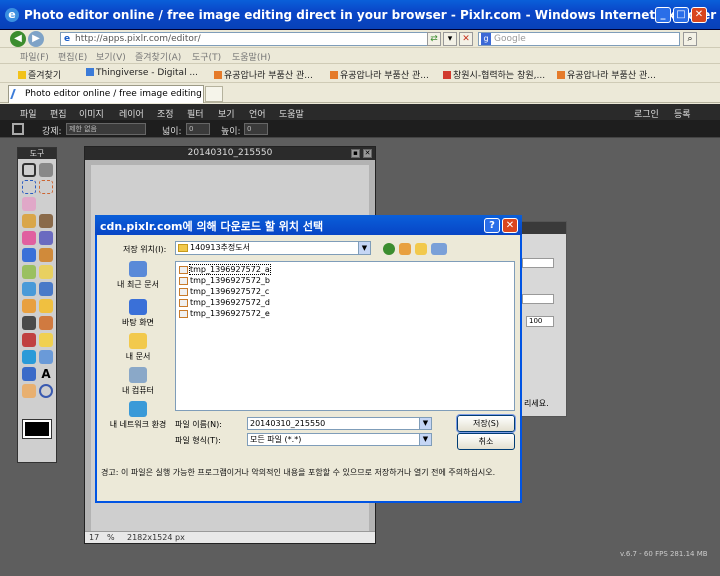 The width and height of the screenshot is (720, 576). What do you see at coordinates (46, 374) in the screenshot?
I see `text-tool-icon: A` at bounding box center [46, 374].